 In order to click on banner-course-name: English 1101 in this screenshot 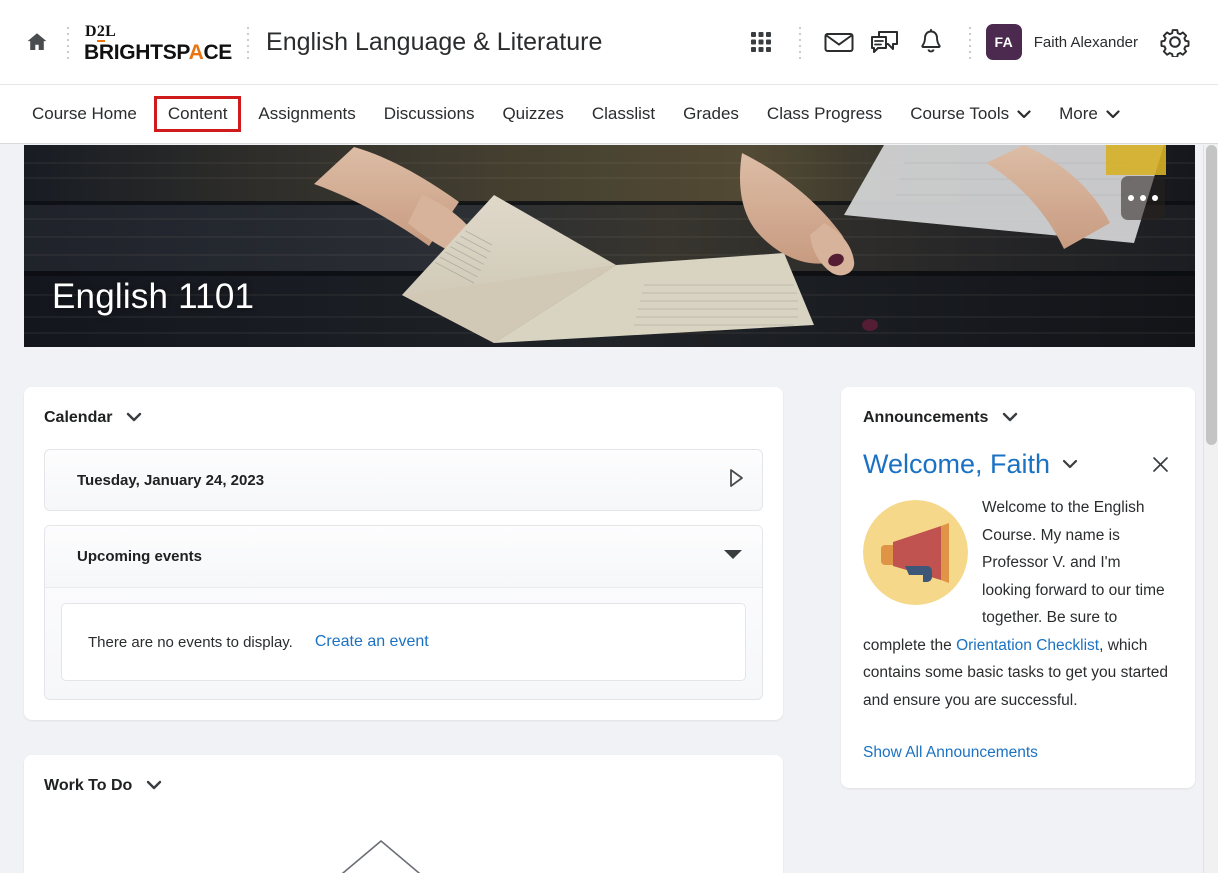, I will do `click(153, 296)`.